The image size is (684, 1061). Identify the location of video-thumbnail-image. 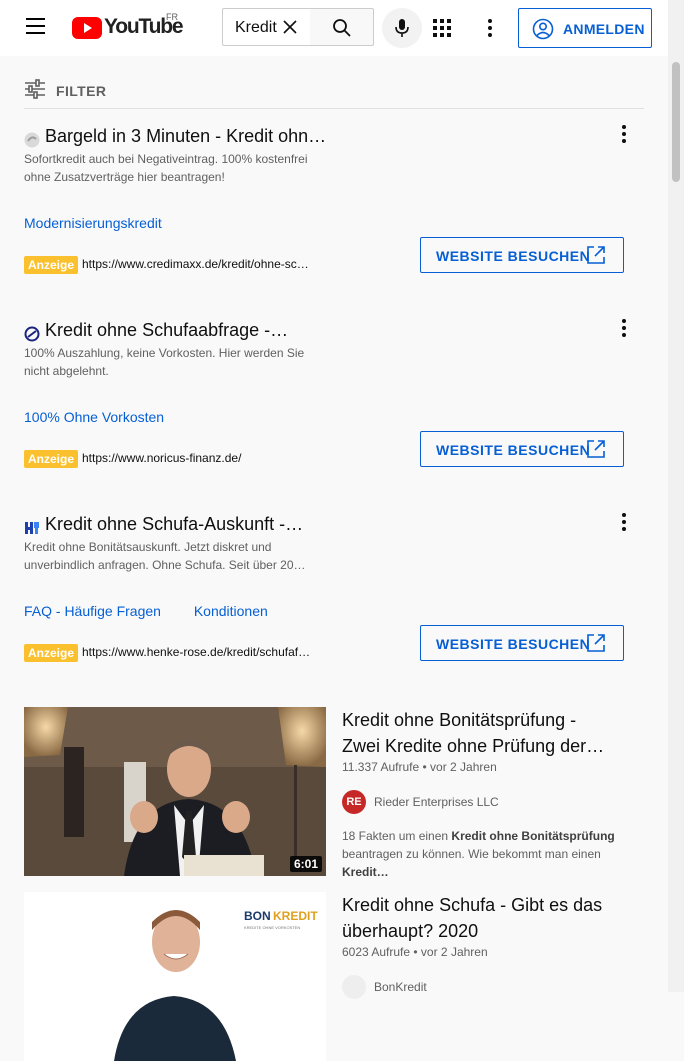
(175, 791).